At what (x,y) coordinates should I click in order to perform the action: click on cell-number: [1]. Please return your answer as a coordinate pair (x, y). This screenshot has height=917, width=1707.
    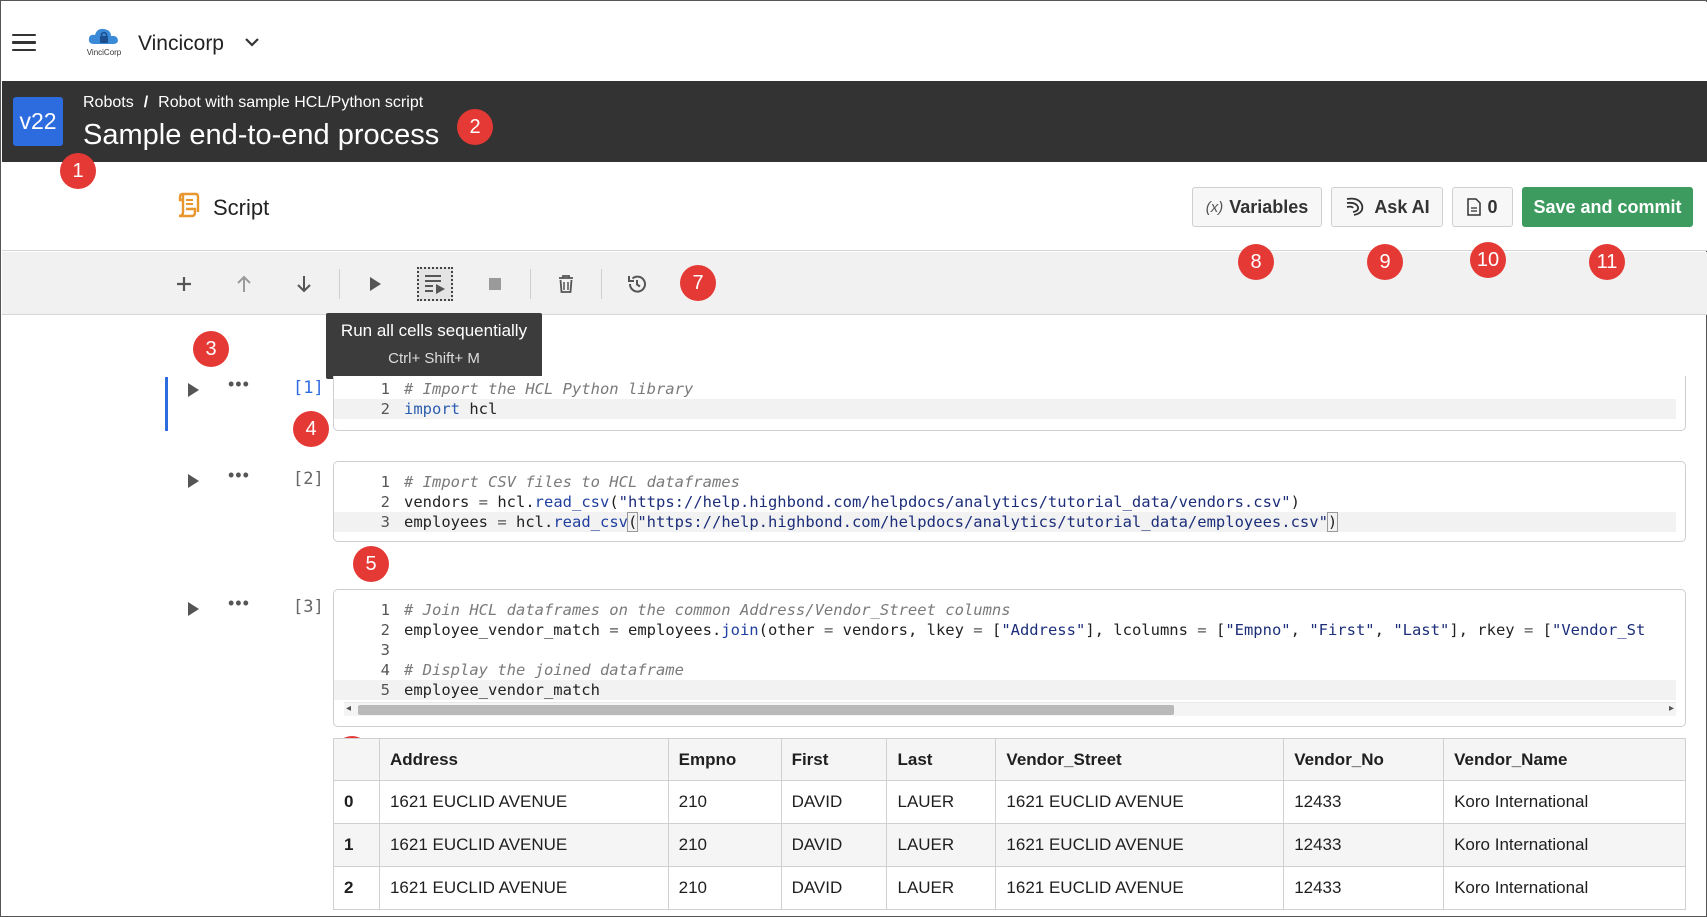
    Looking at the image, I should click on (308, 388).